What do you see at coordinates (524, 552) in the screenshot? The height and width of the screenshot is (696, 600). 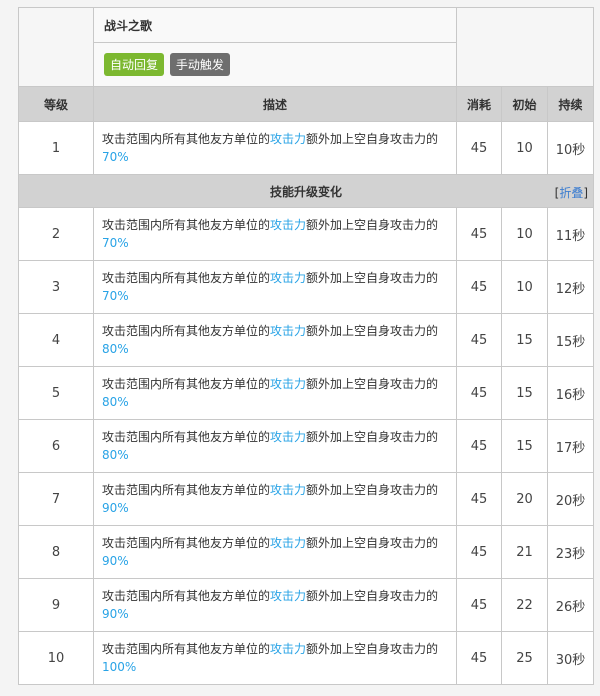 I see `initial-cell: 21` at bounding box center [524, 552].